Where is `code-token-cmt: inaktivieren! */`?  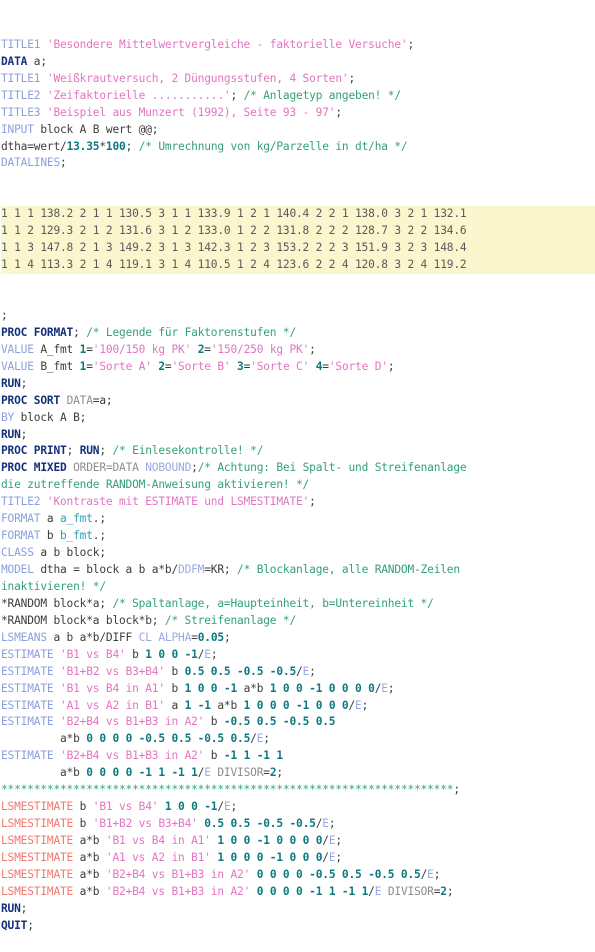 code-token-cmt: inaktivieren! */ is located at coordinates (53, 586).